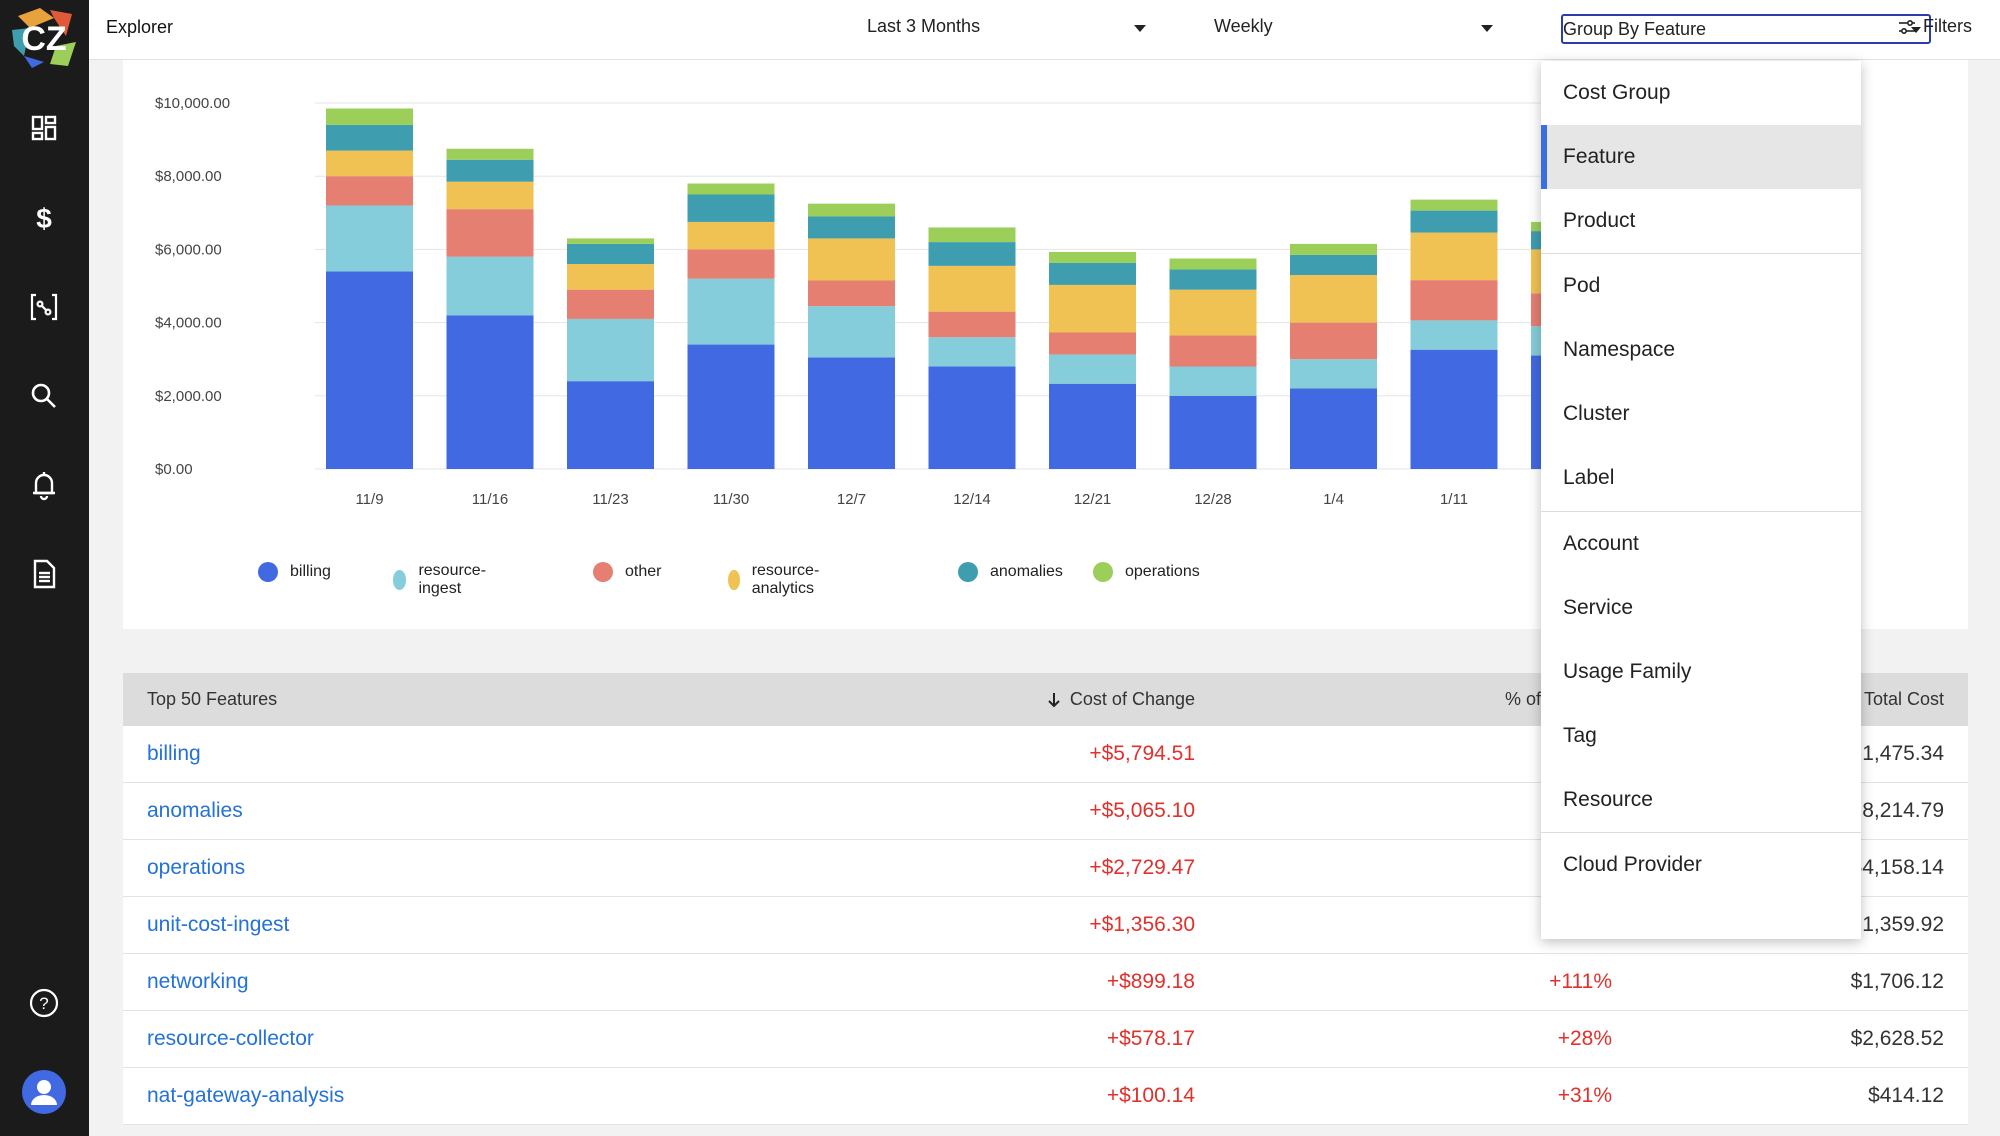  Describe the element at coordinates (44, 574) in the screenshot. I see `document-icon` at that location.